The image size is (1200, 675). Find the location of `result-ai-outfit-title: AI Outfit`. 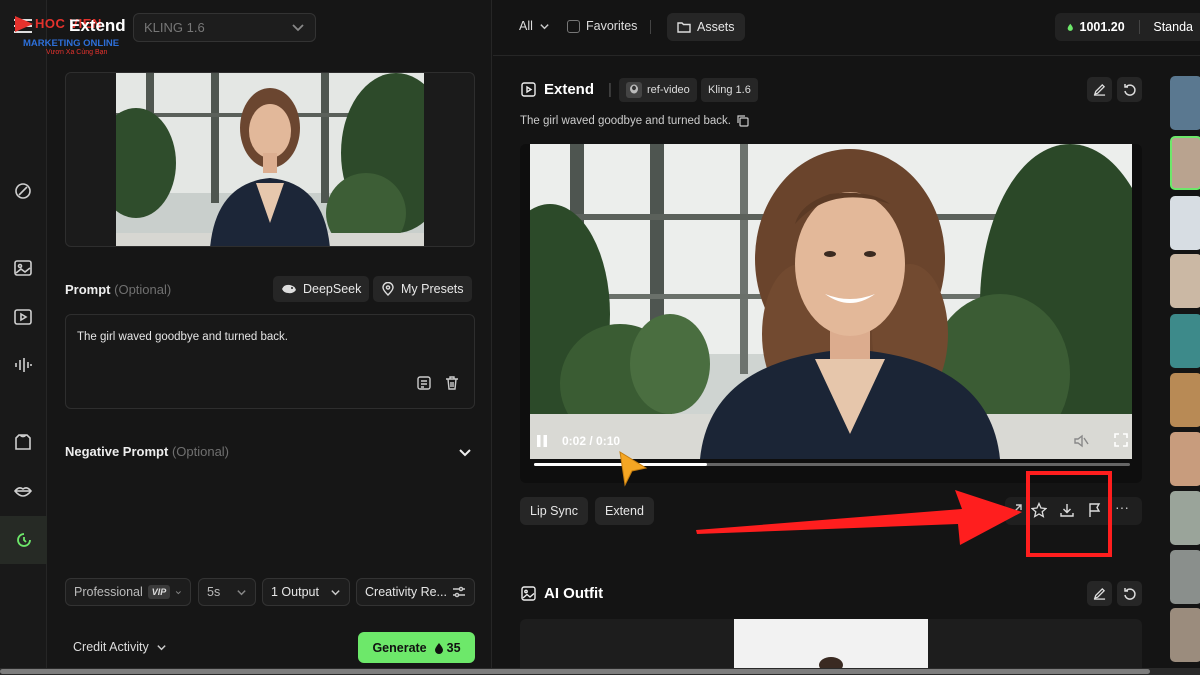

result-ai-outfit-title: AI Outfit is located at coordinates (562, 593).